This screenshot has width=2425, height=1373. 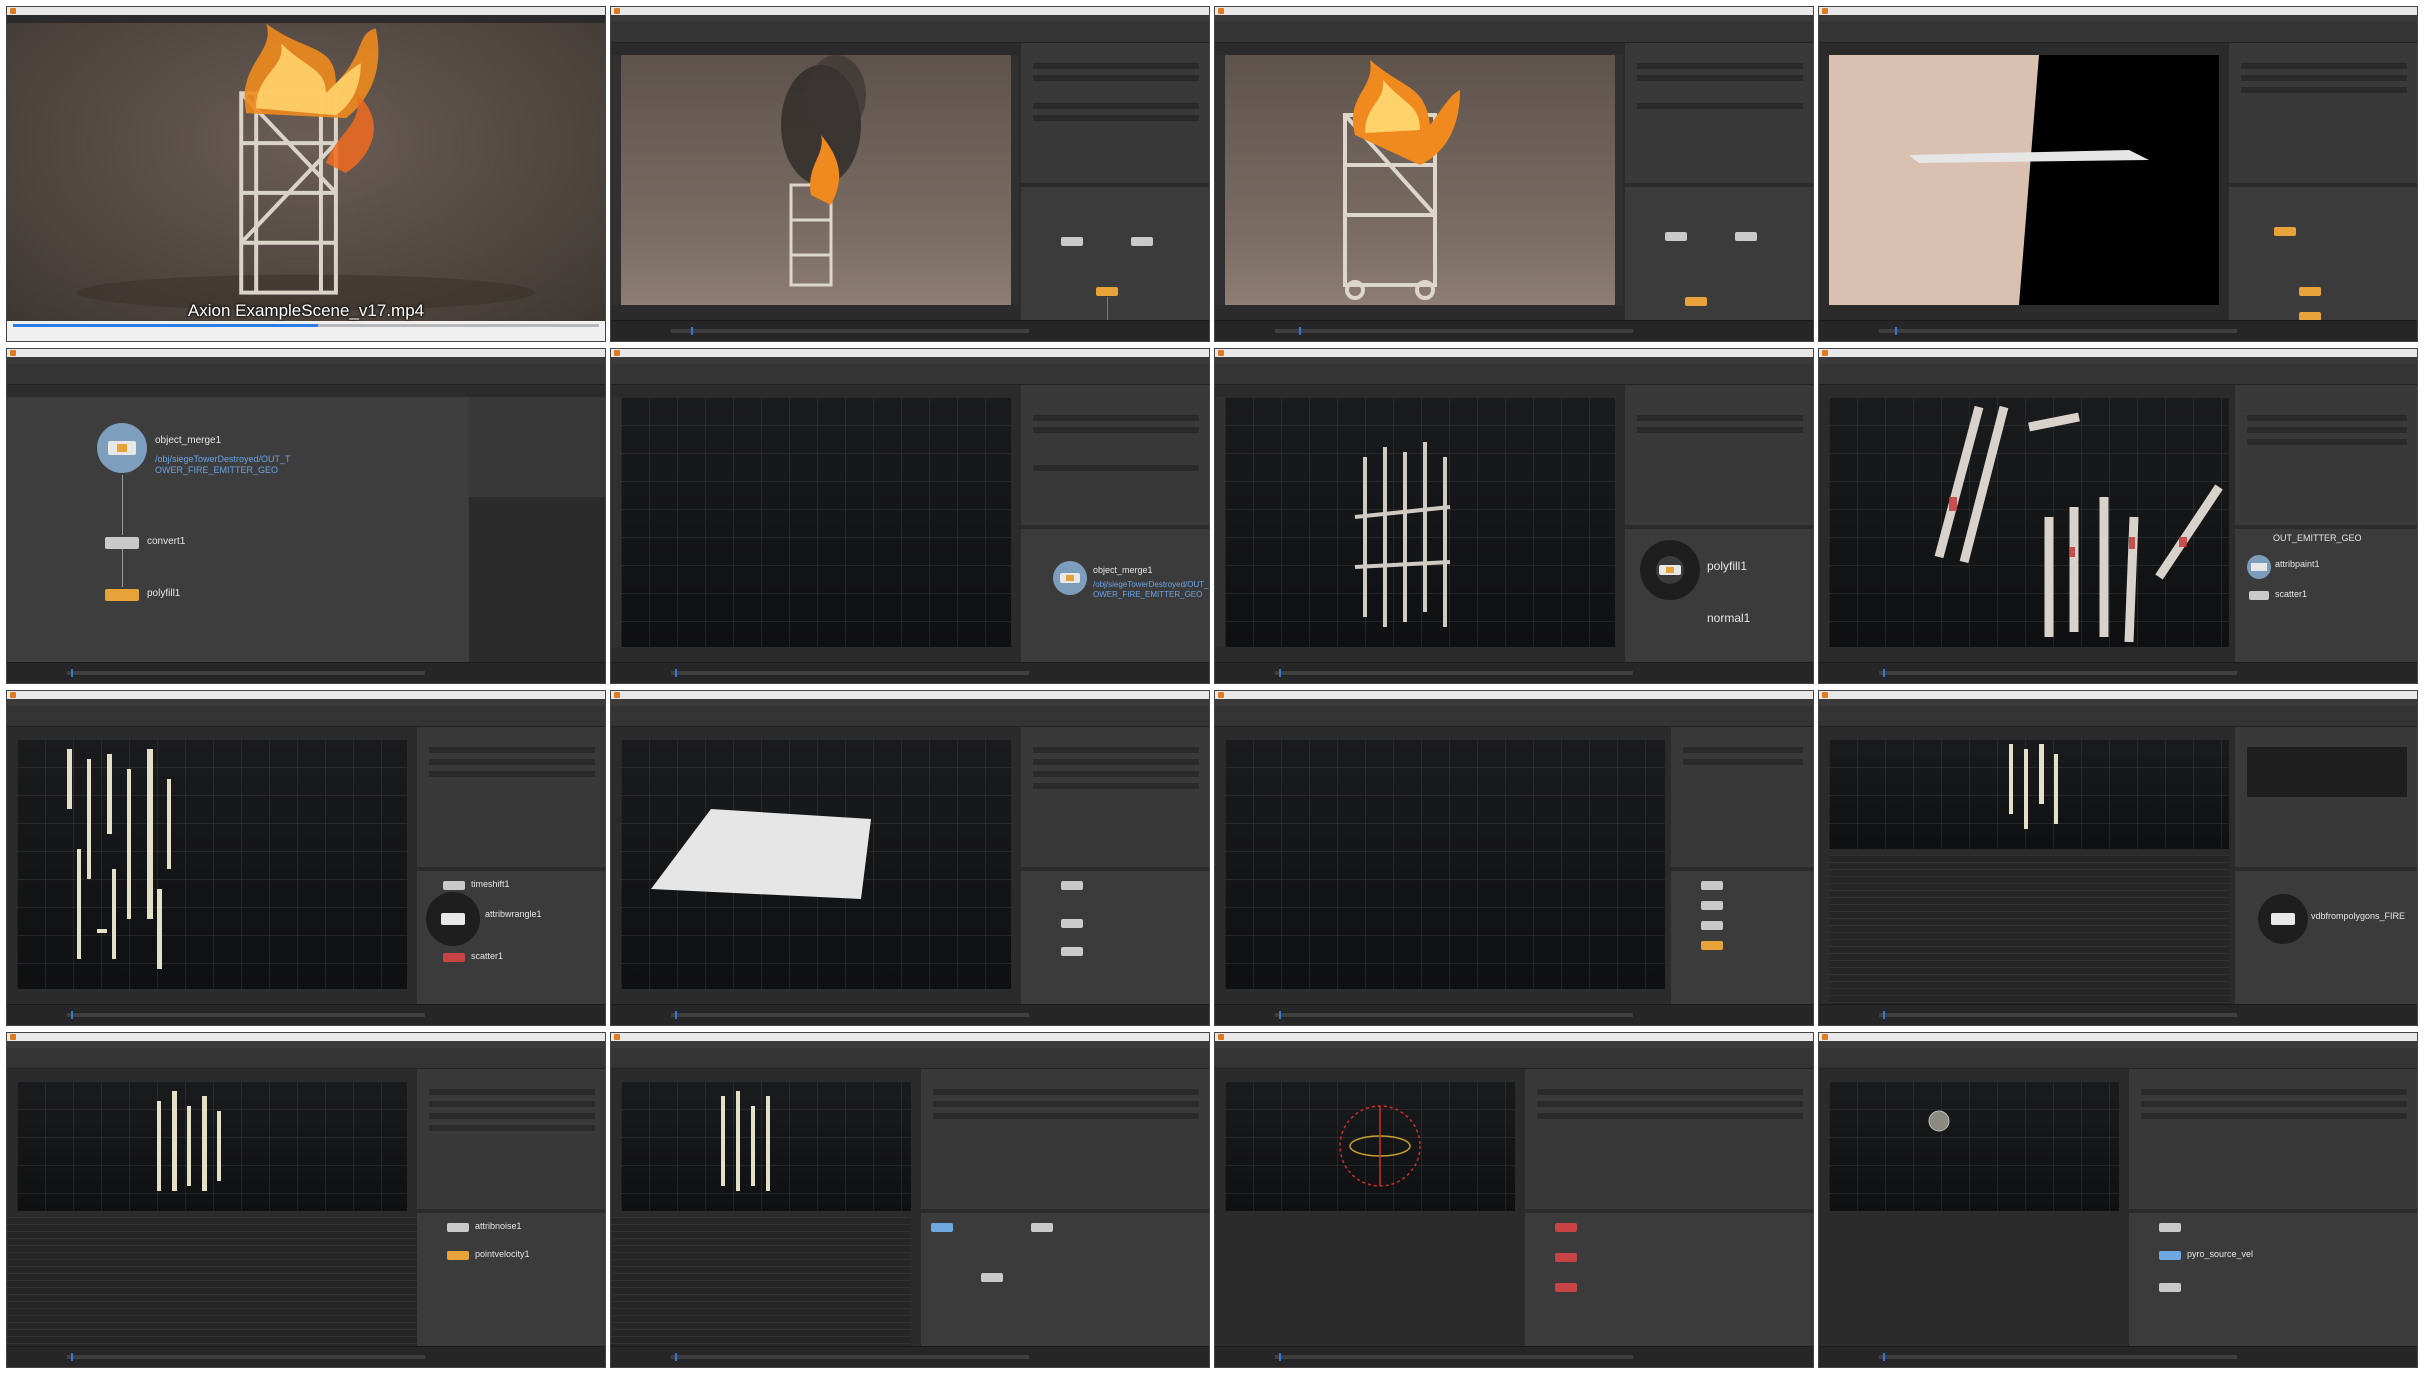 I want to click on polyfill-node, so click(x=122, y=595).